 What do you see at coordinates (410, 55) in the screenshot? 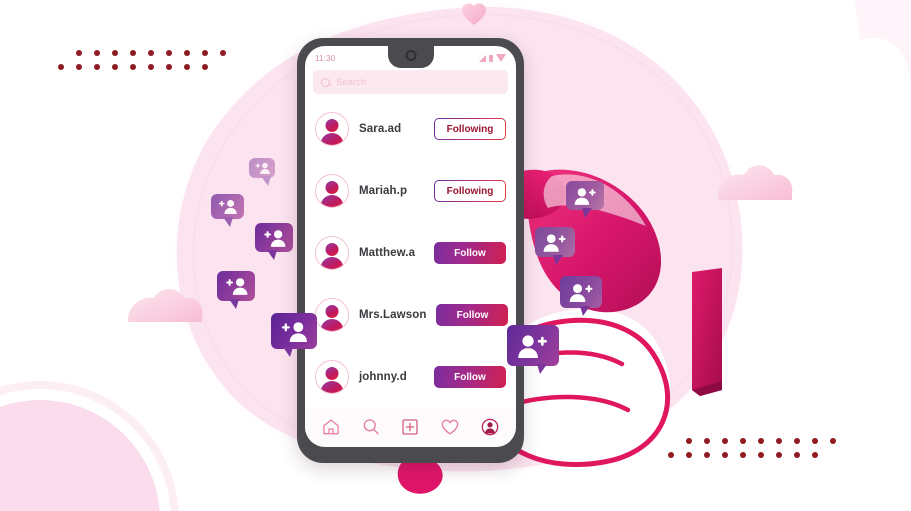
I see `front-camera-icon` at bounding box center [410, 55].